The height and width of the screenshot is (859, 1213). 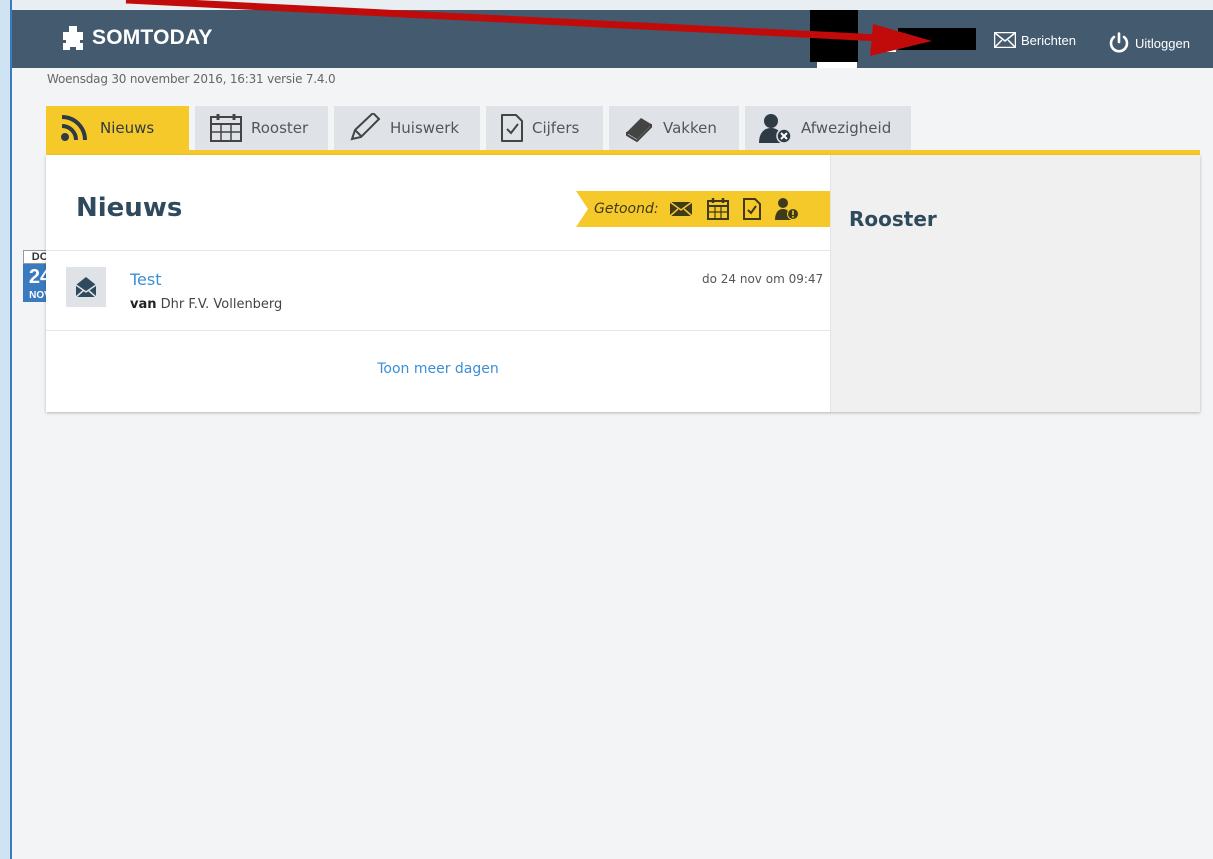 I want to click on message-open-icon-button, so click(x=86, y=287).